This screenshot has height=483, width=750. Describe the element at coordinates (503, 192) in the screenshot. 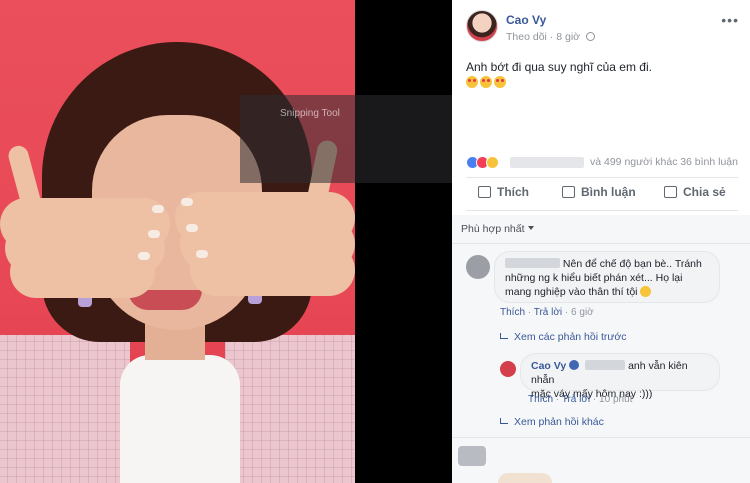

I see `like-button: Thích` at that location.